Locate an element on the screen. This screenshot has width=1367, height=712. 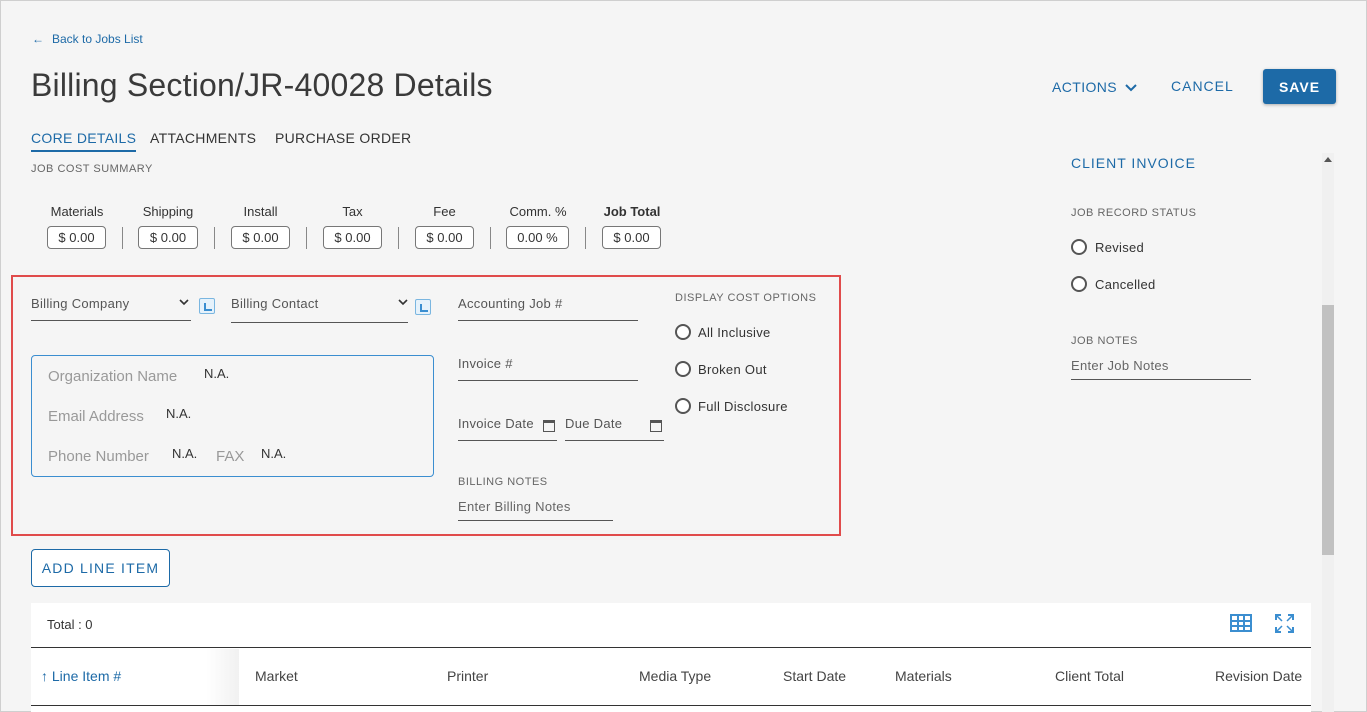
column-shadow is located at coordinates (222, 677).